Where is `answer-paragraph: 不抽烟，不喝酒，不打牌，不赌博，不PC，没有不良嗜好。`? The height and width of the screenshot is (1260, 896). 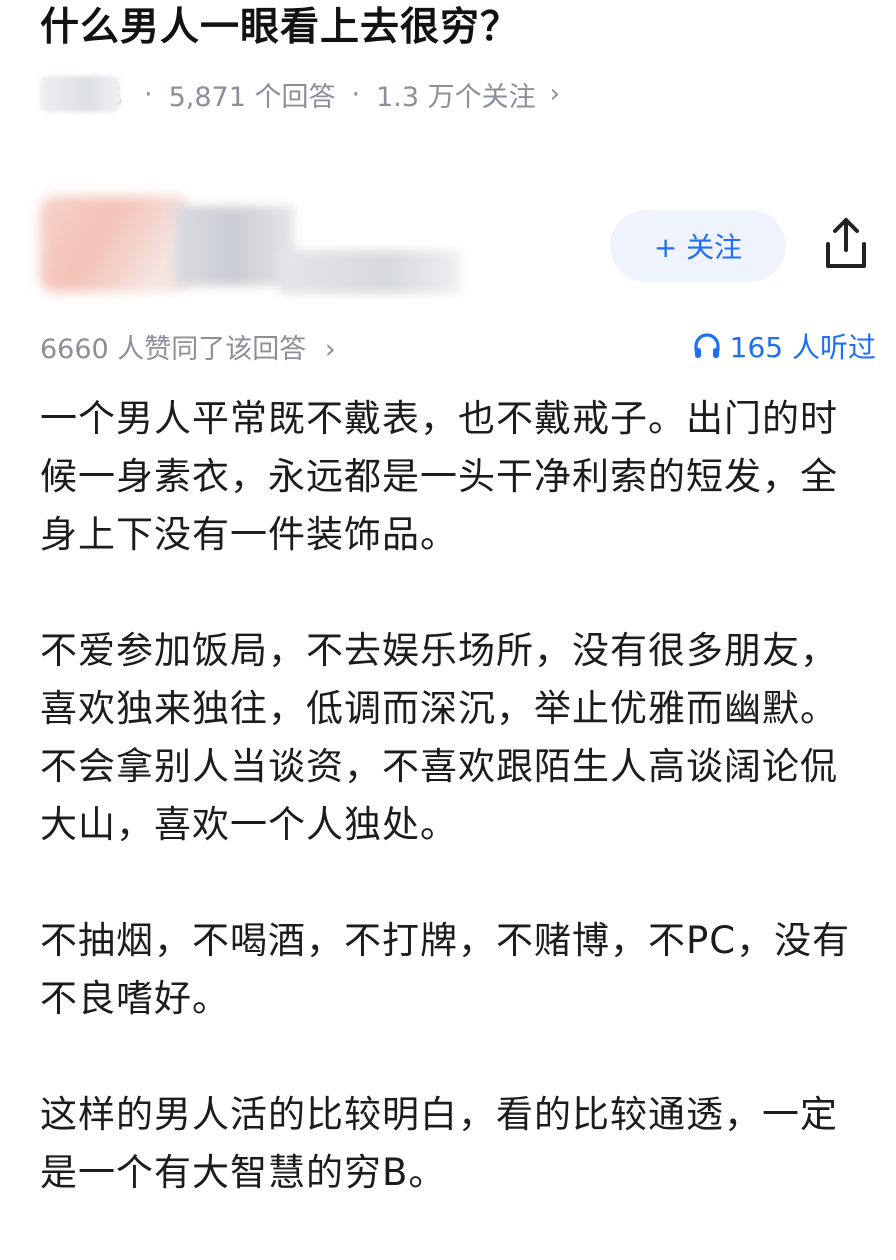
answer-paragraph: 不抽烟，不喝酒，不打牌，不赌博，不PC，没有不良嗜好。 is located at coordinates (445, 969).